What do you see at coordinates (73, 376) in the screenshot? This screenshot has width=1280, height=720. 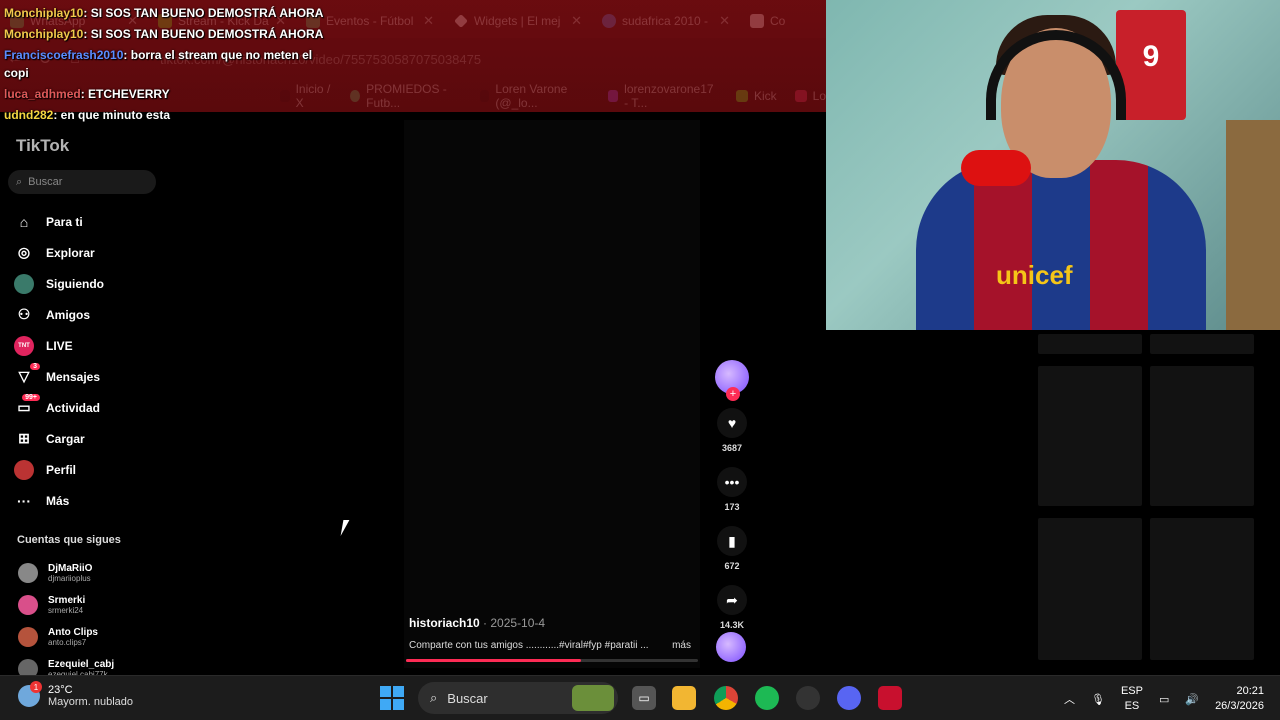 I see `sidebar-item-label: Mensajes` at bounding box center [73, 376].